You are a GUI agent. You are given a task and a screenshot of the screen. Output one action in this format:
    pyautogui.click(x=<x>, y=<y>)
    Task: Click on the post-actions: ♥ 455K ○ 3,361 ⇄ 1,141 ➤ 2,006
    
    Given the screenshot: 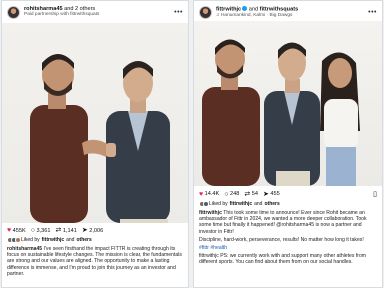 What is the action you would take?
    pyautogui.click(x=95, y=229)
    